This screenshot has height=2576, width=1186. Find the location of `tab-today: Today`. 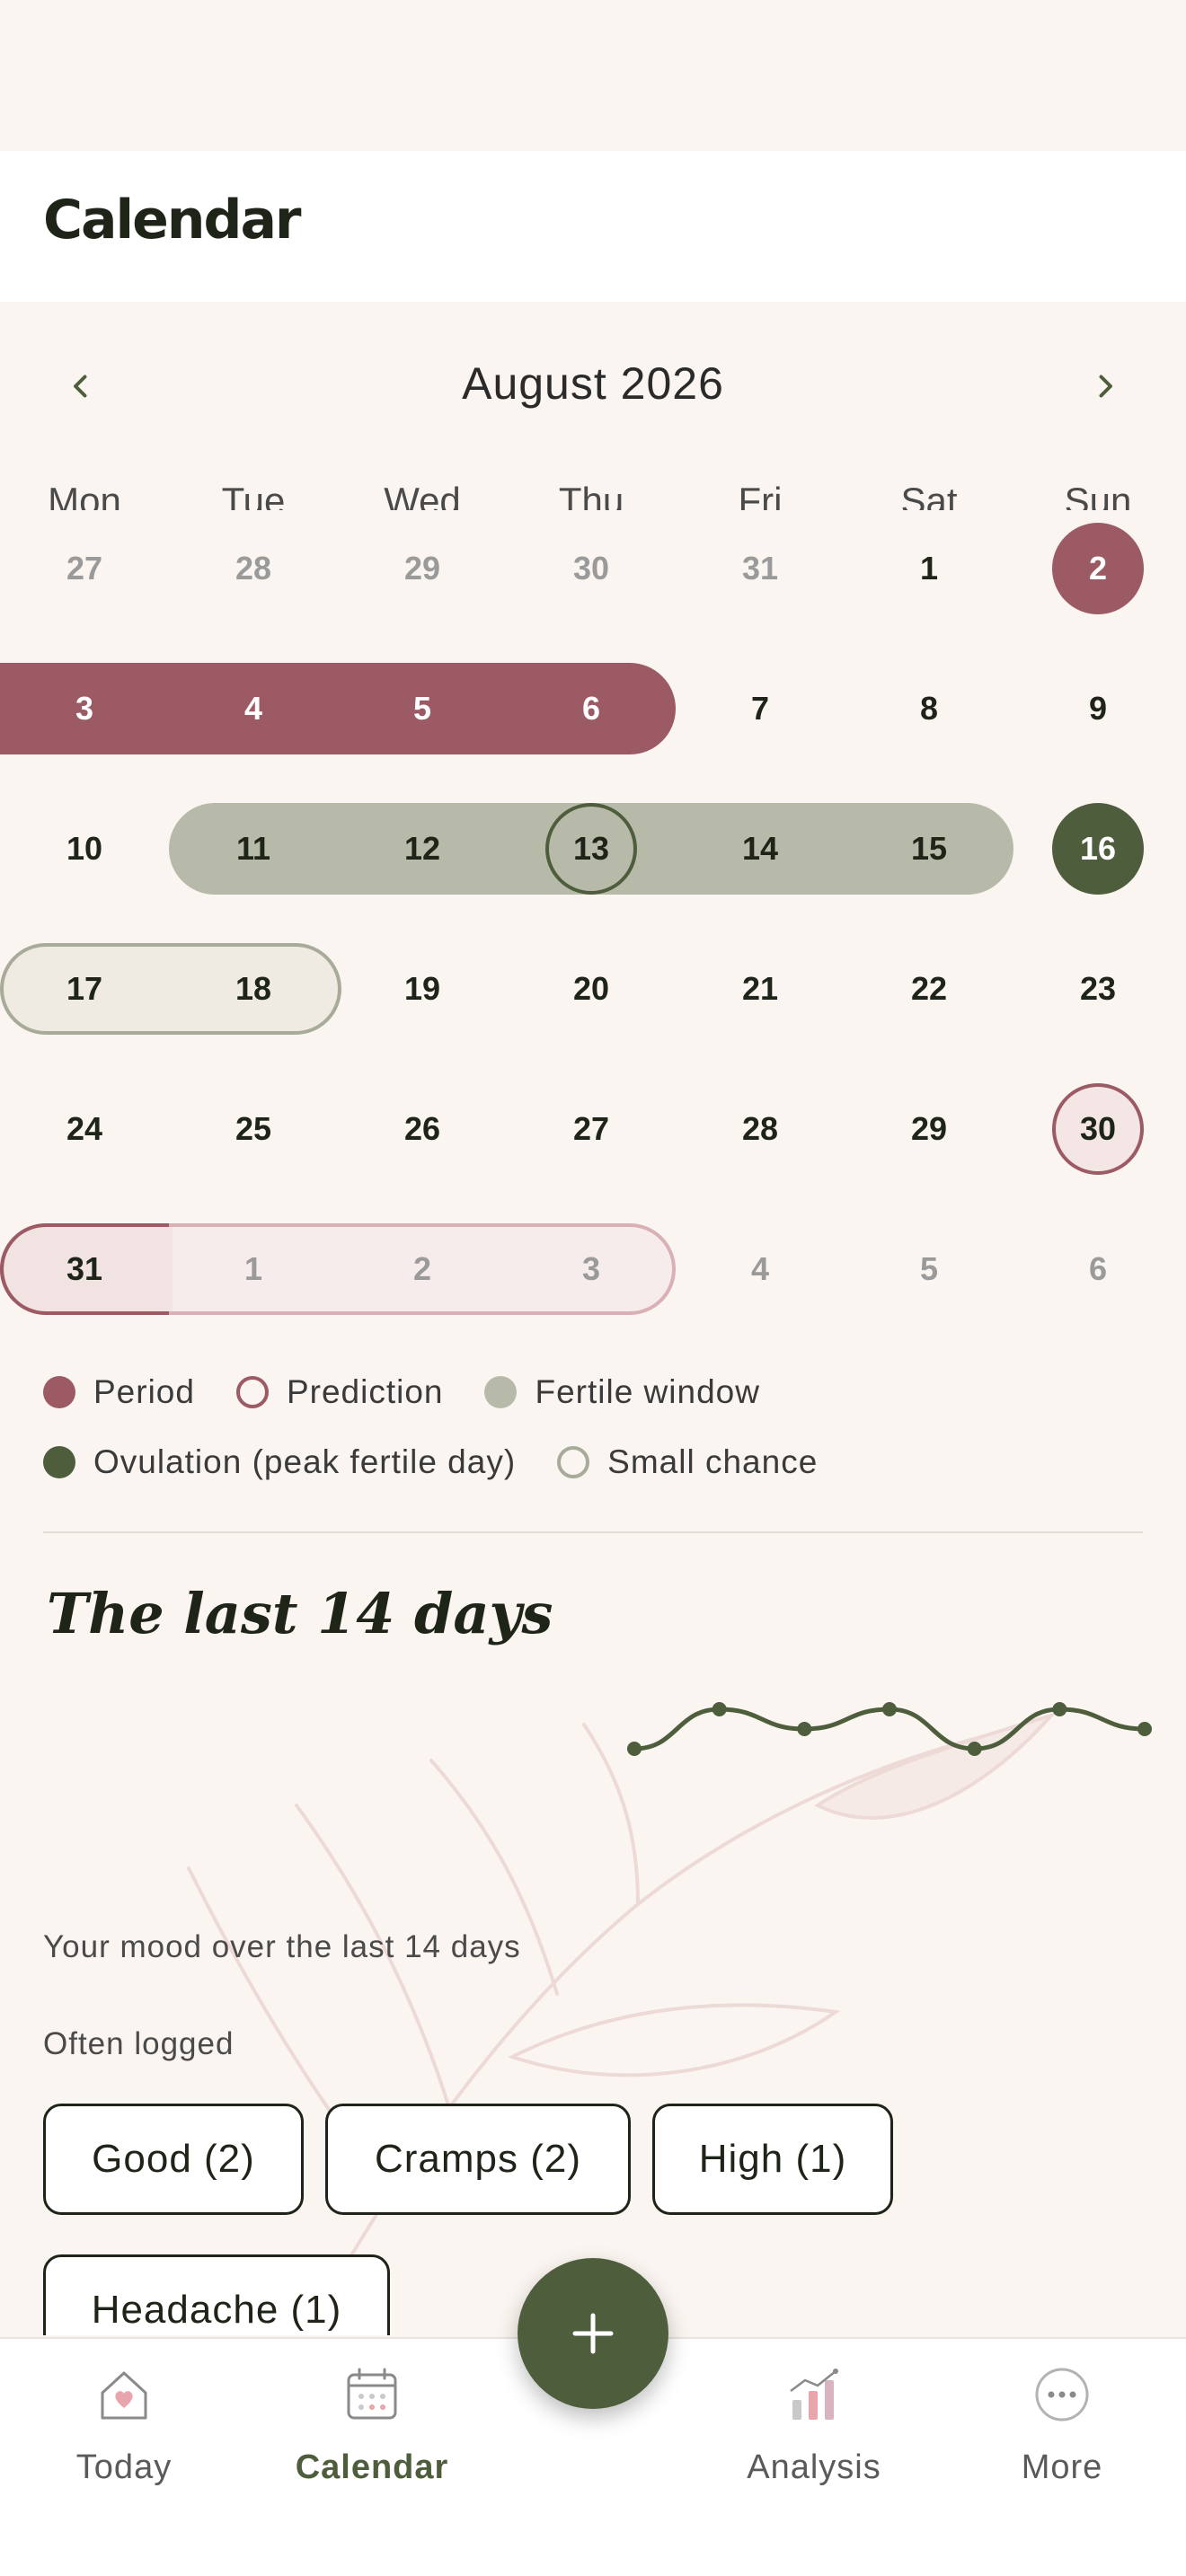

tab-today: Today is located at coordinates (124, 2438).